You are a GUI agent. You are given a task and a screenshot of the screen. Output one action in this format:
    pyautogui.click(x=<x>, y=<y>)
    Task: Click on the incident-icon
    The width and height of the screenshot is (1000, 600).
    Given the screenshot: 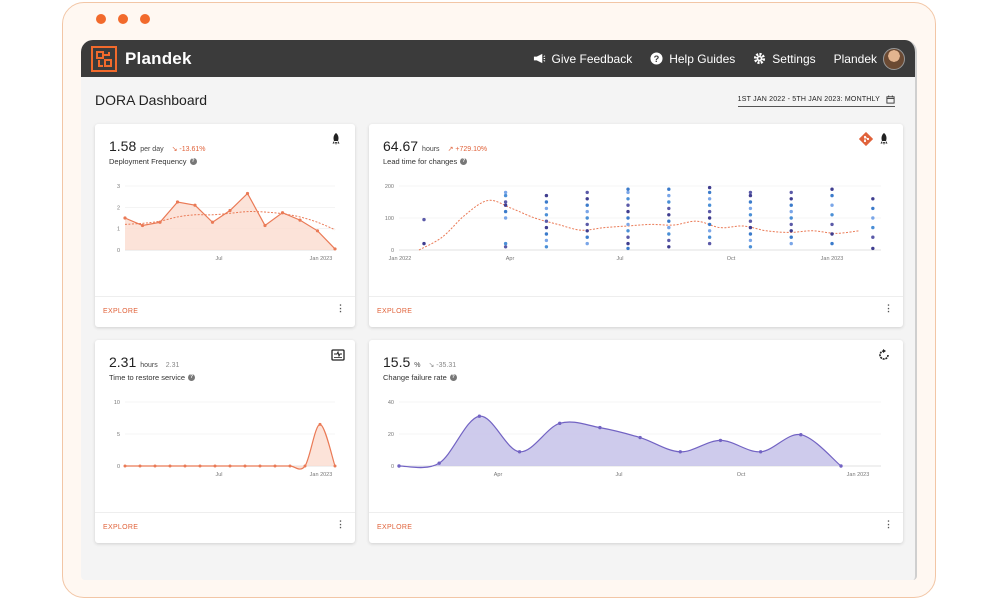 What is the action you would take?
    pyautogui.click(x=338, y=355)
    